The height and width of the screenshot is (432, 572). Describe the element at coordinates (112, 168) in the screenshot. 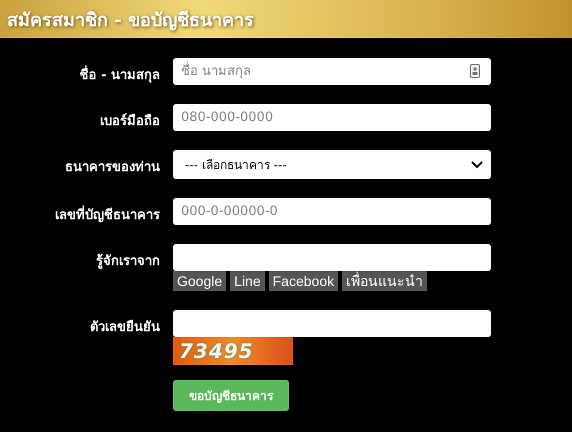

I see `field-label: ธนาคารของท่าน` at that location.